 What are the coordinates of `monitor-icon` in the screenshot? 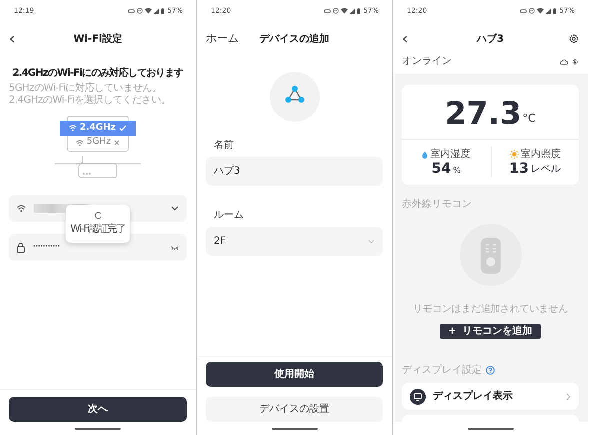 It's located at (418, 396).